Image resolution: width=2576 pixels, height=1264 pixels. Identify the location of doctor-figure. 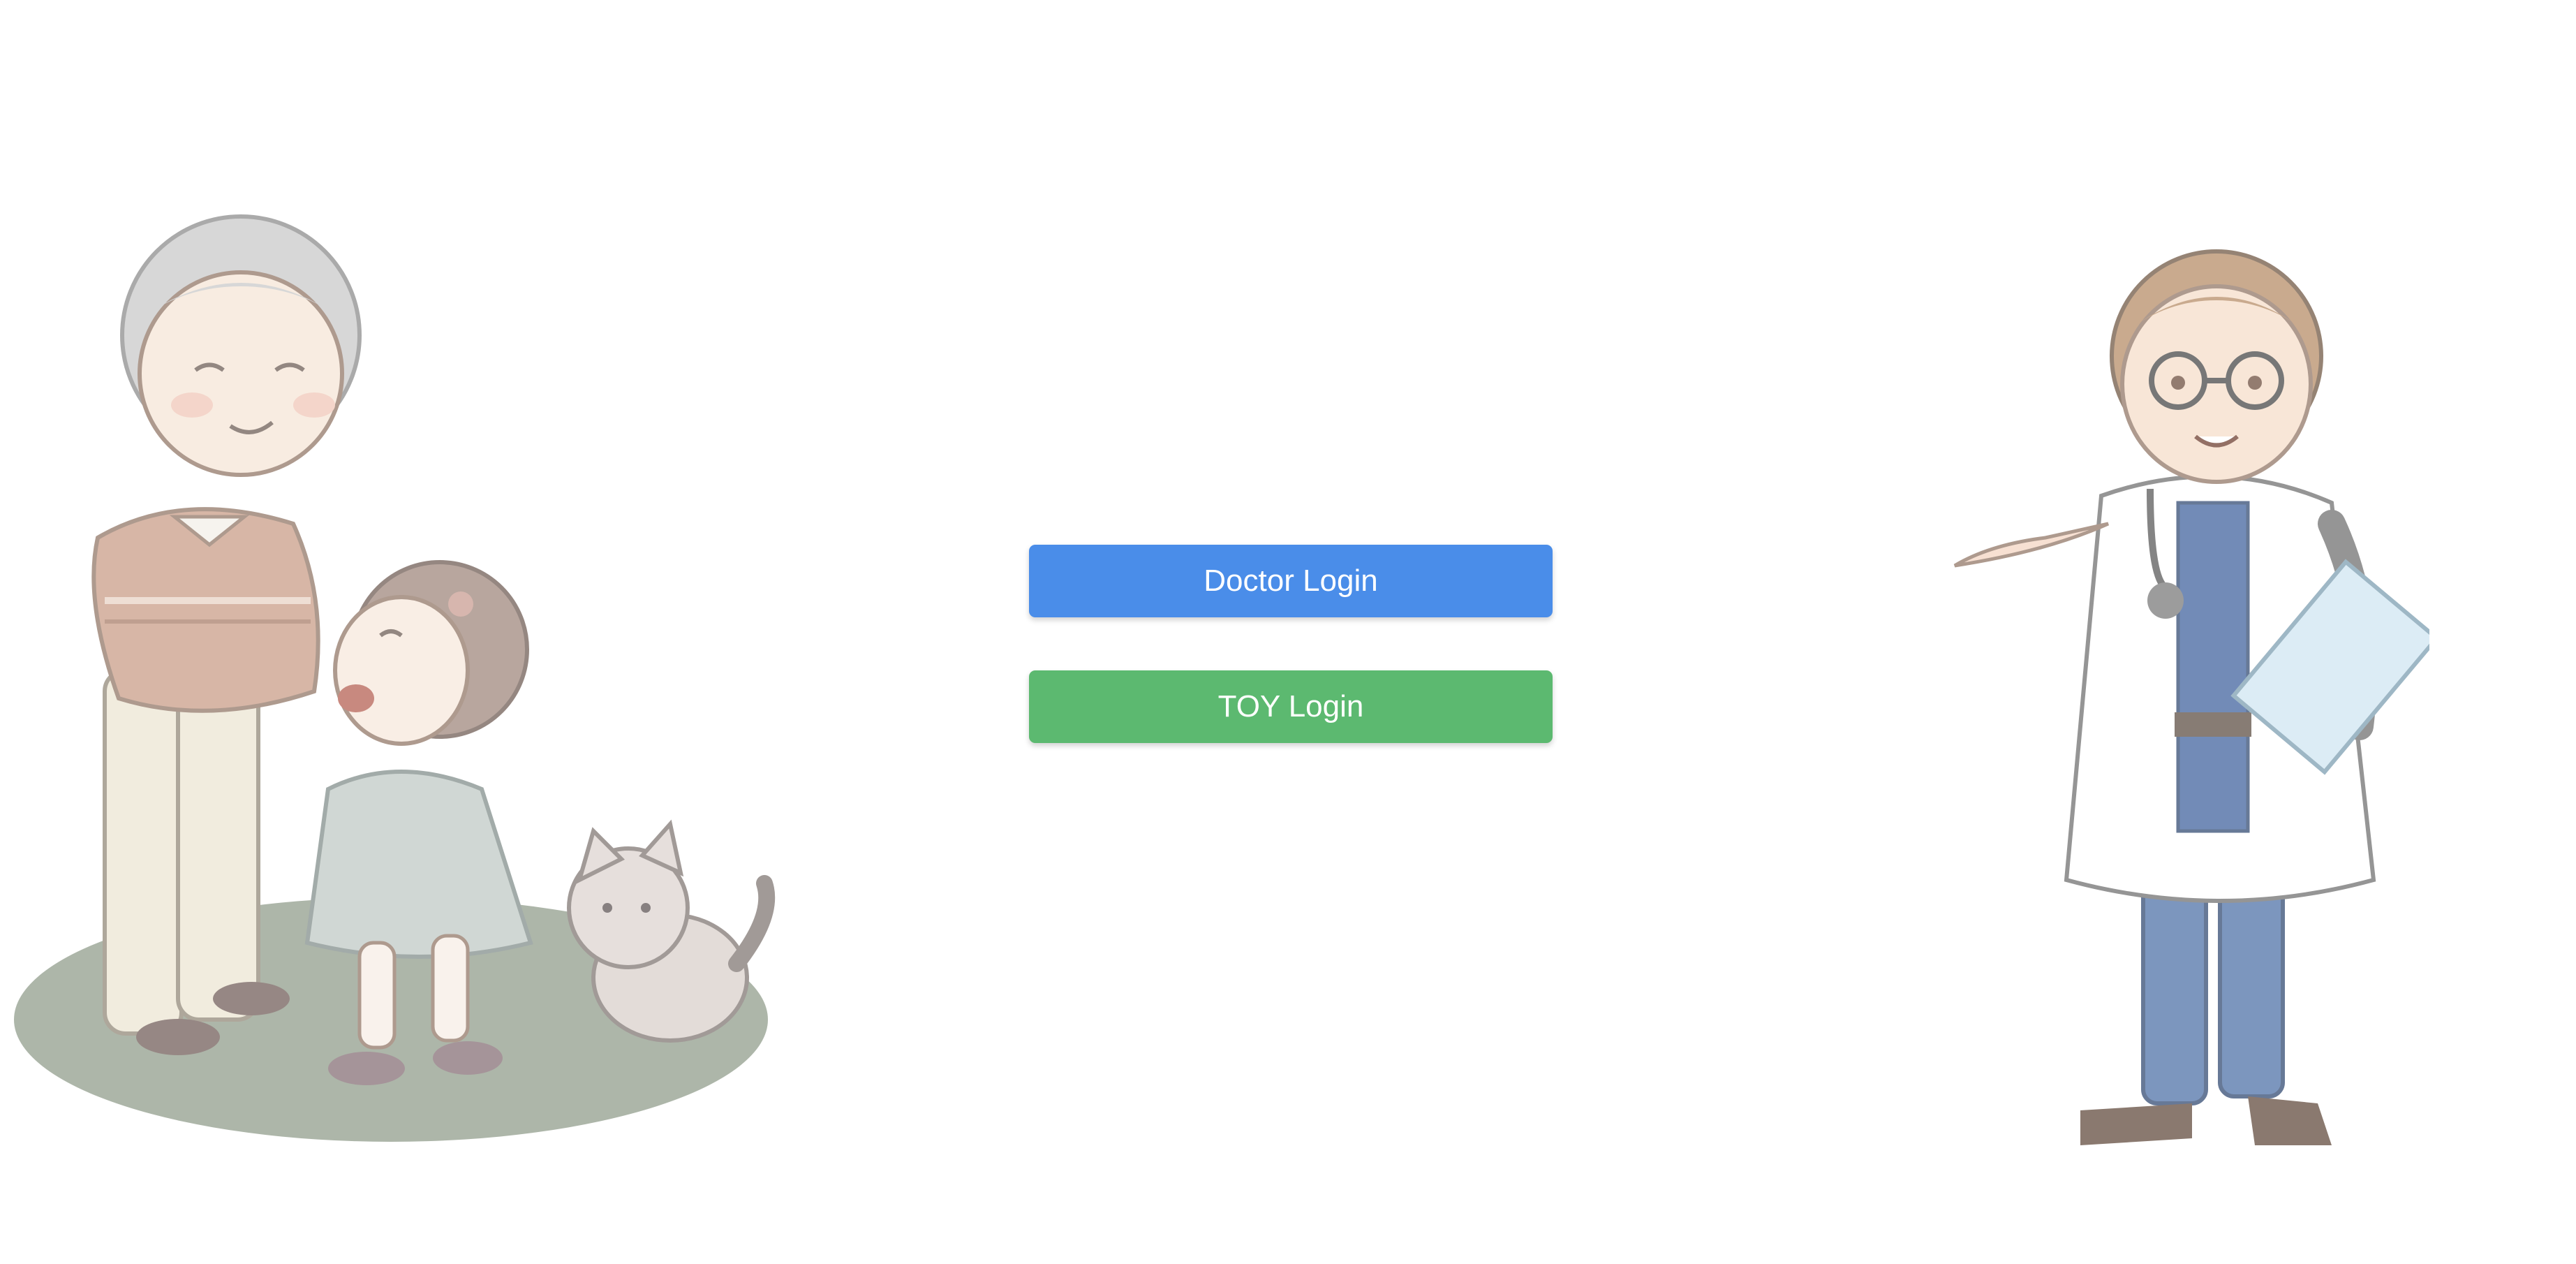
(2191, 697).